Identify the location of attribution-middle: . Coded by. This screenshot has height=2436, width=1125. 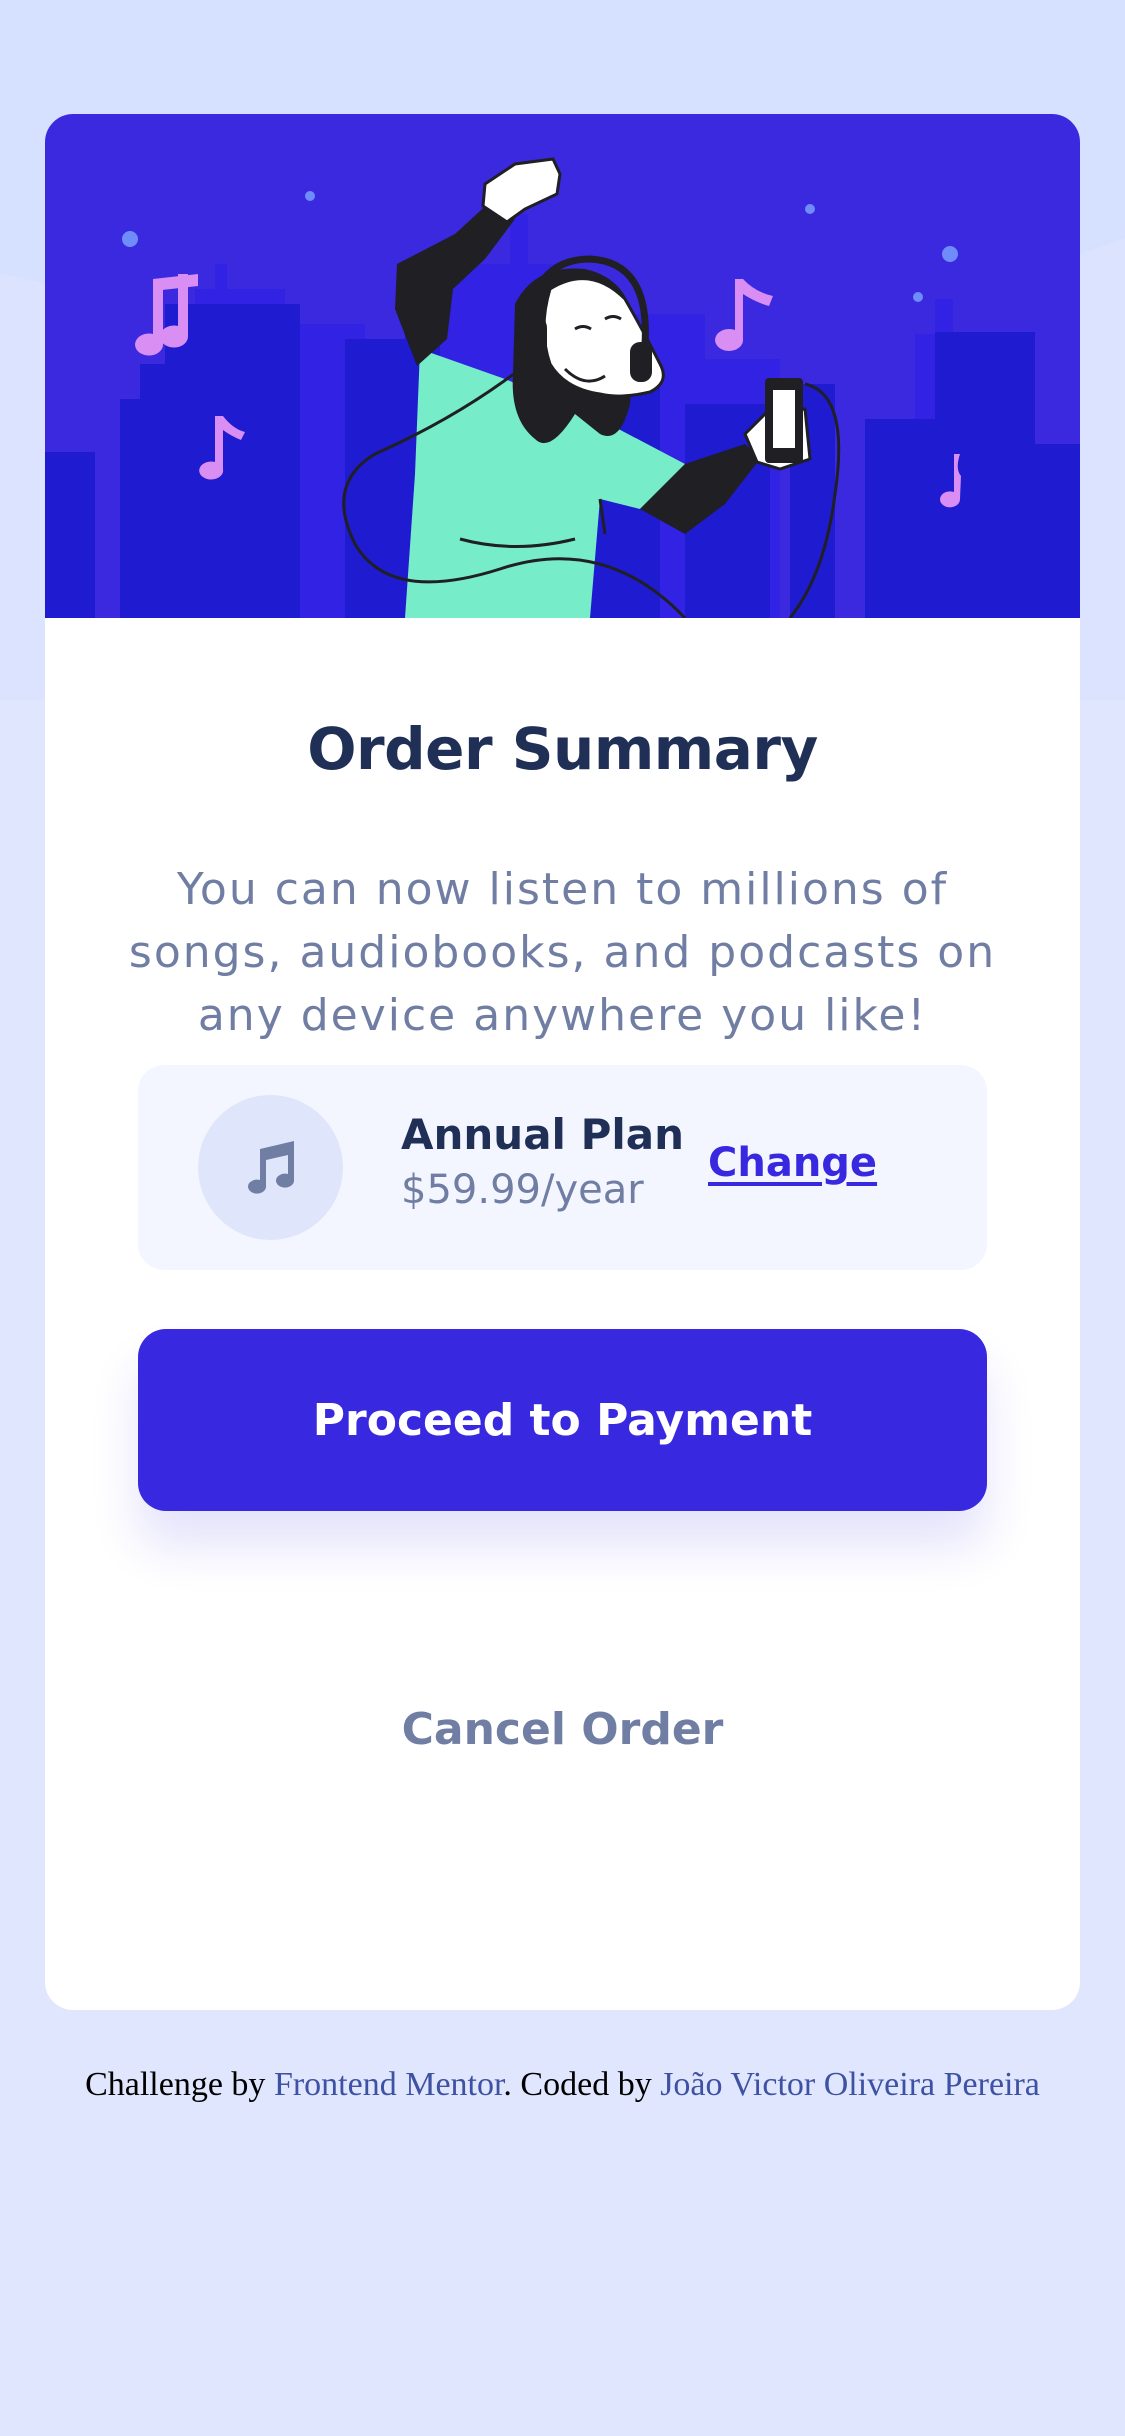
(582, 2084).